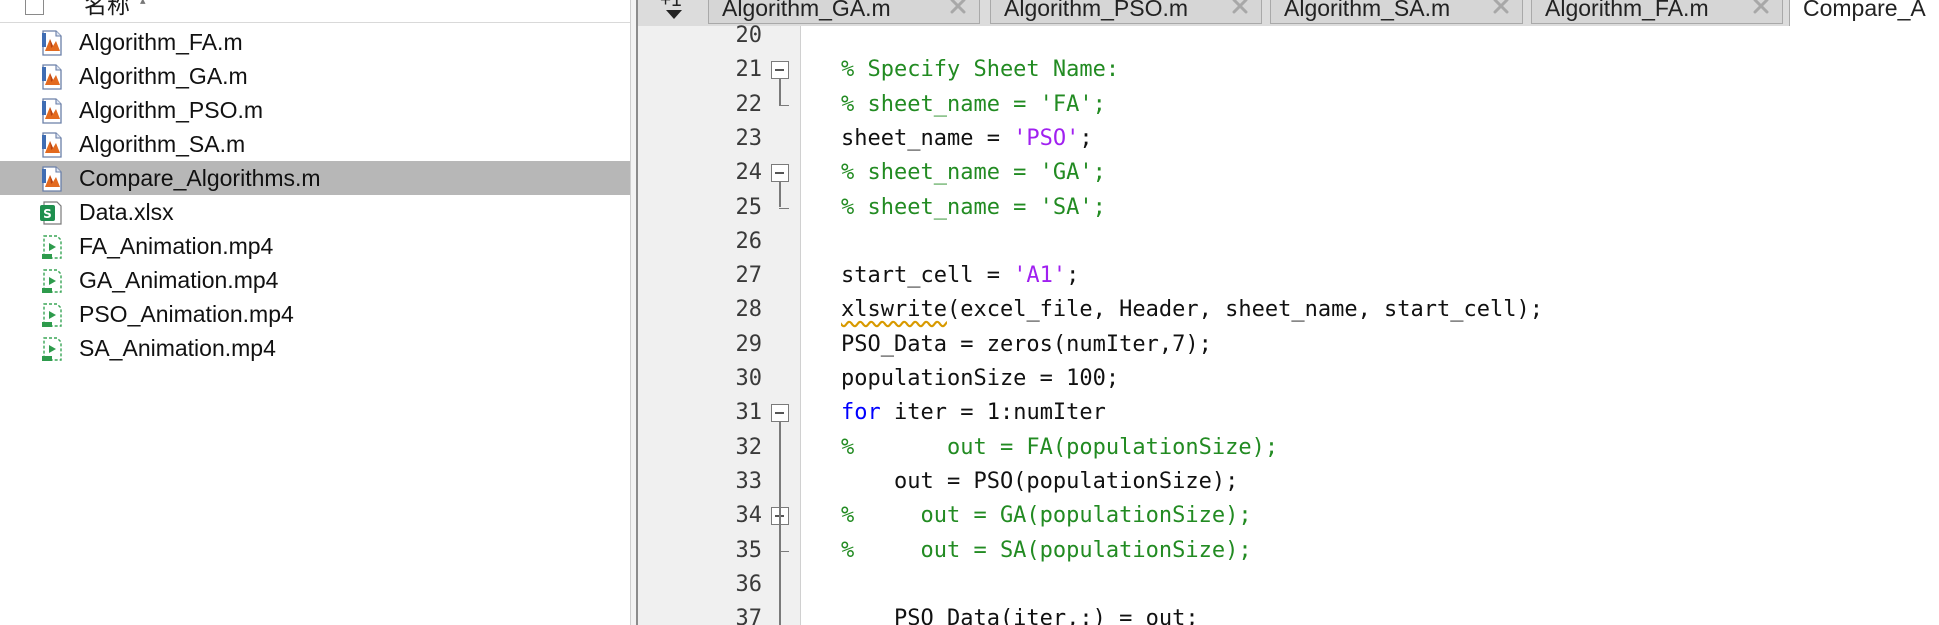 The width and height of the screenshot is (1939, 625). What do you see at coordinates (315, 76) in the screenshot?
I see `file-row: Algorithm_GA.m` at bounding box center [315, 76].